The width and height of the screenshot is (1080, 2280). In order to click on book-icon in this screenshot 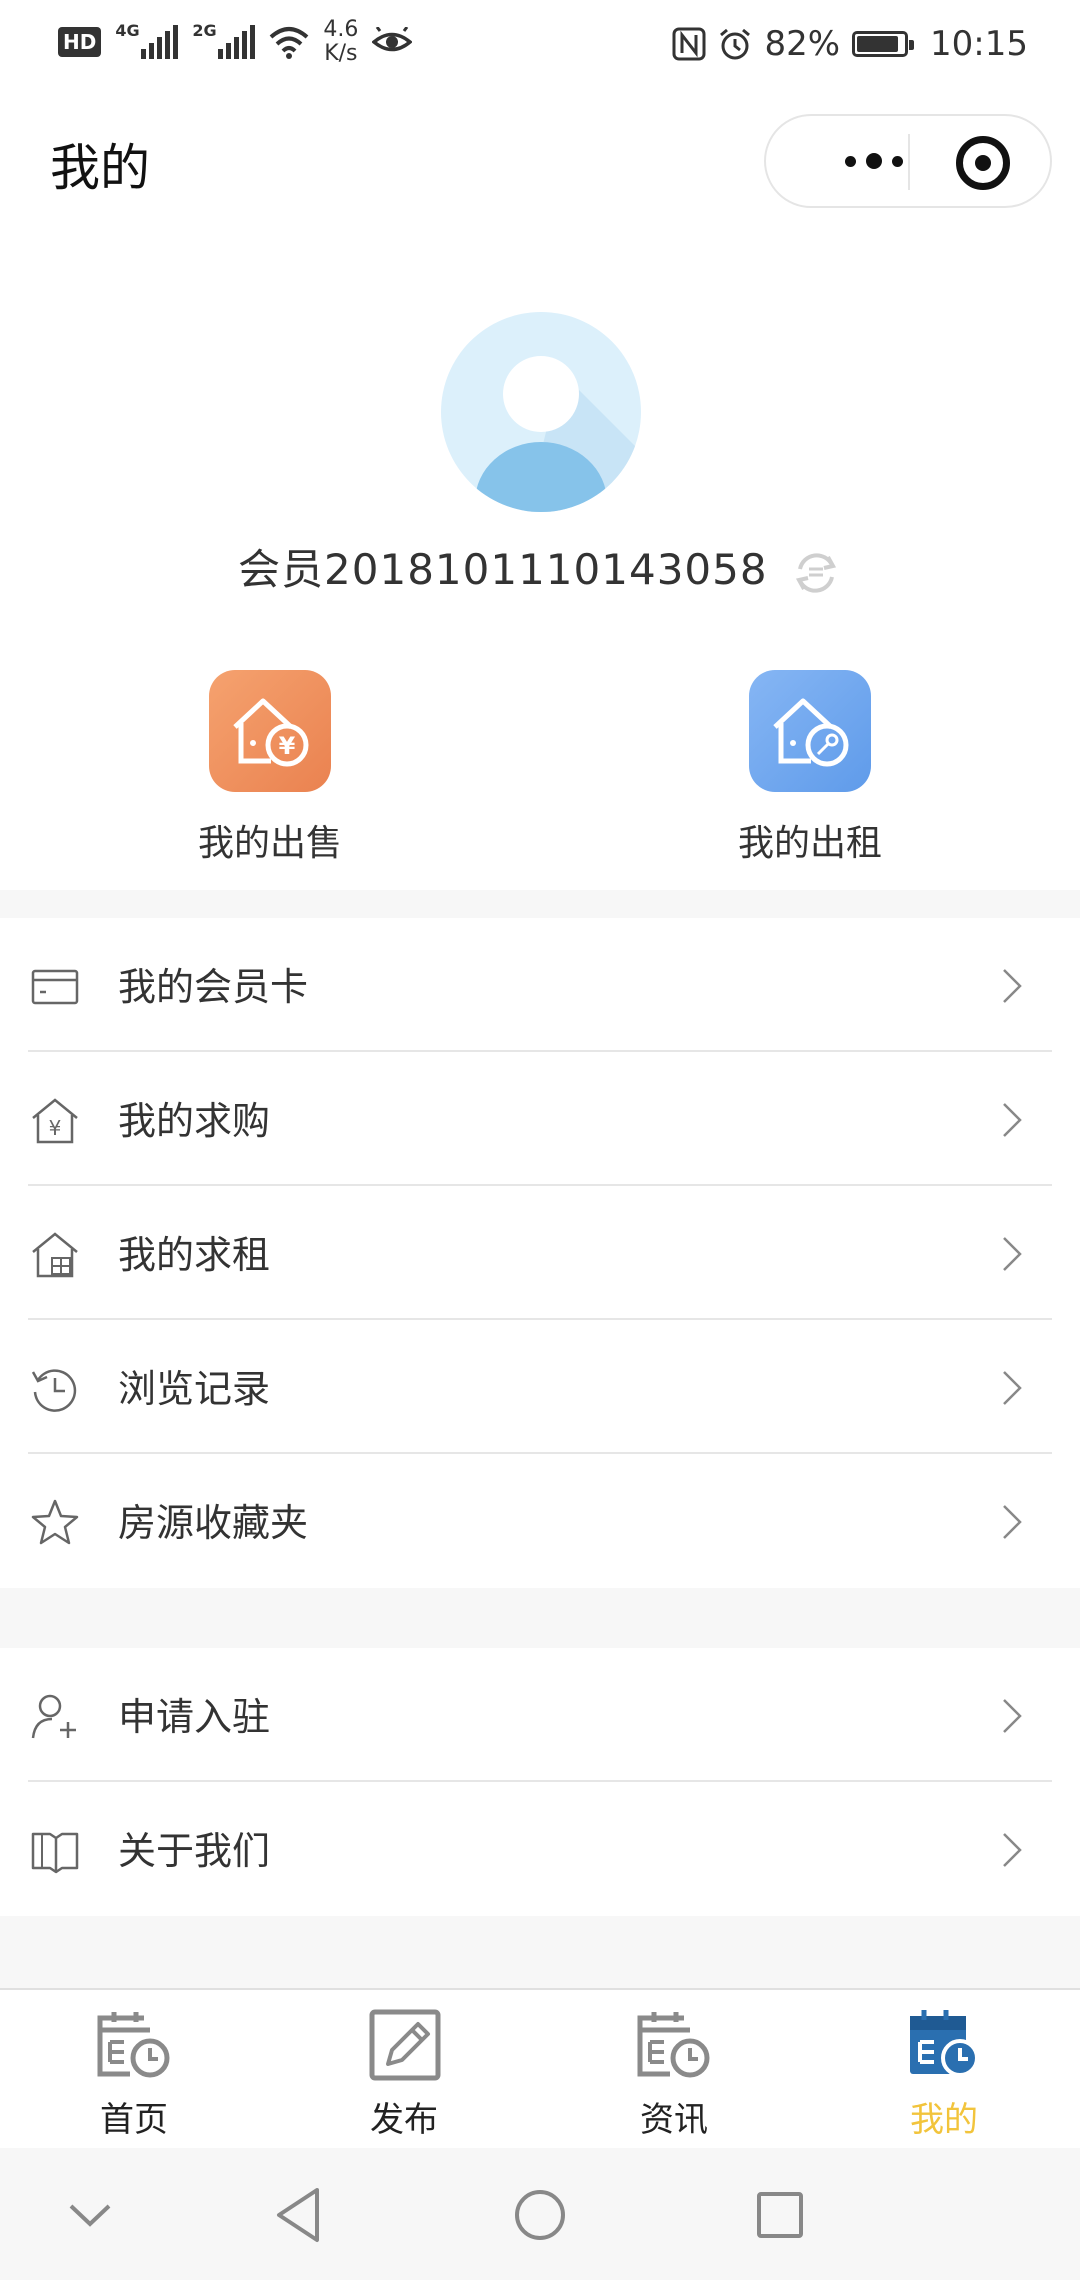, I will do `click(55, 1853)`.